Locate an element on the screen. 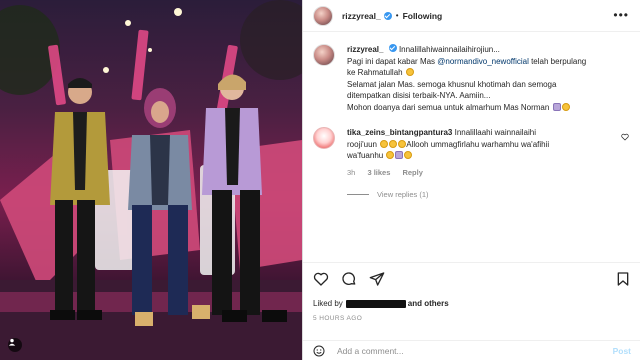 Image resolution: width=640 pixels, height=360 pixels. liked-by-prefix: Liked by is located at coordinates (328, 303).